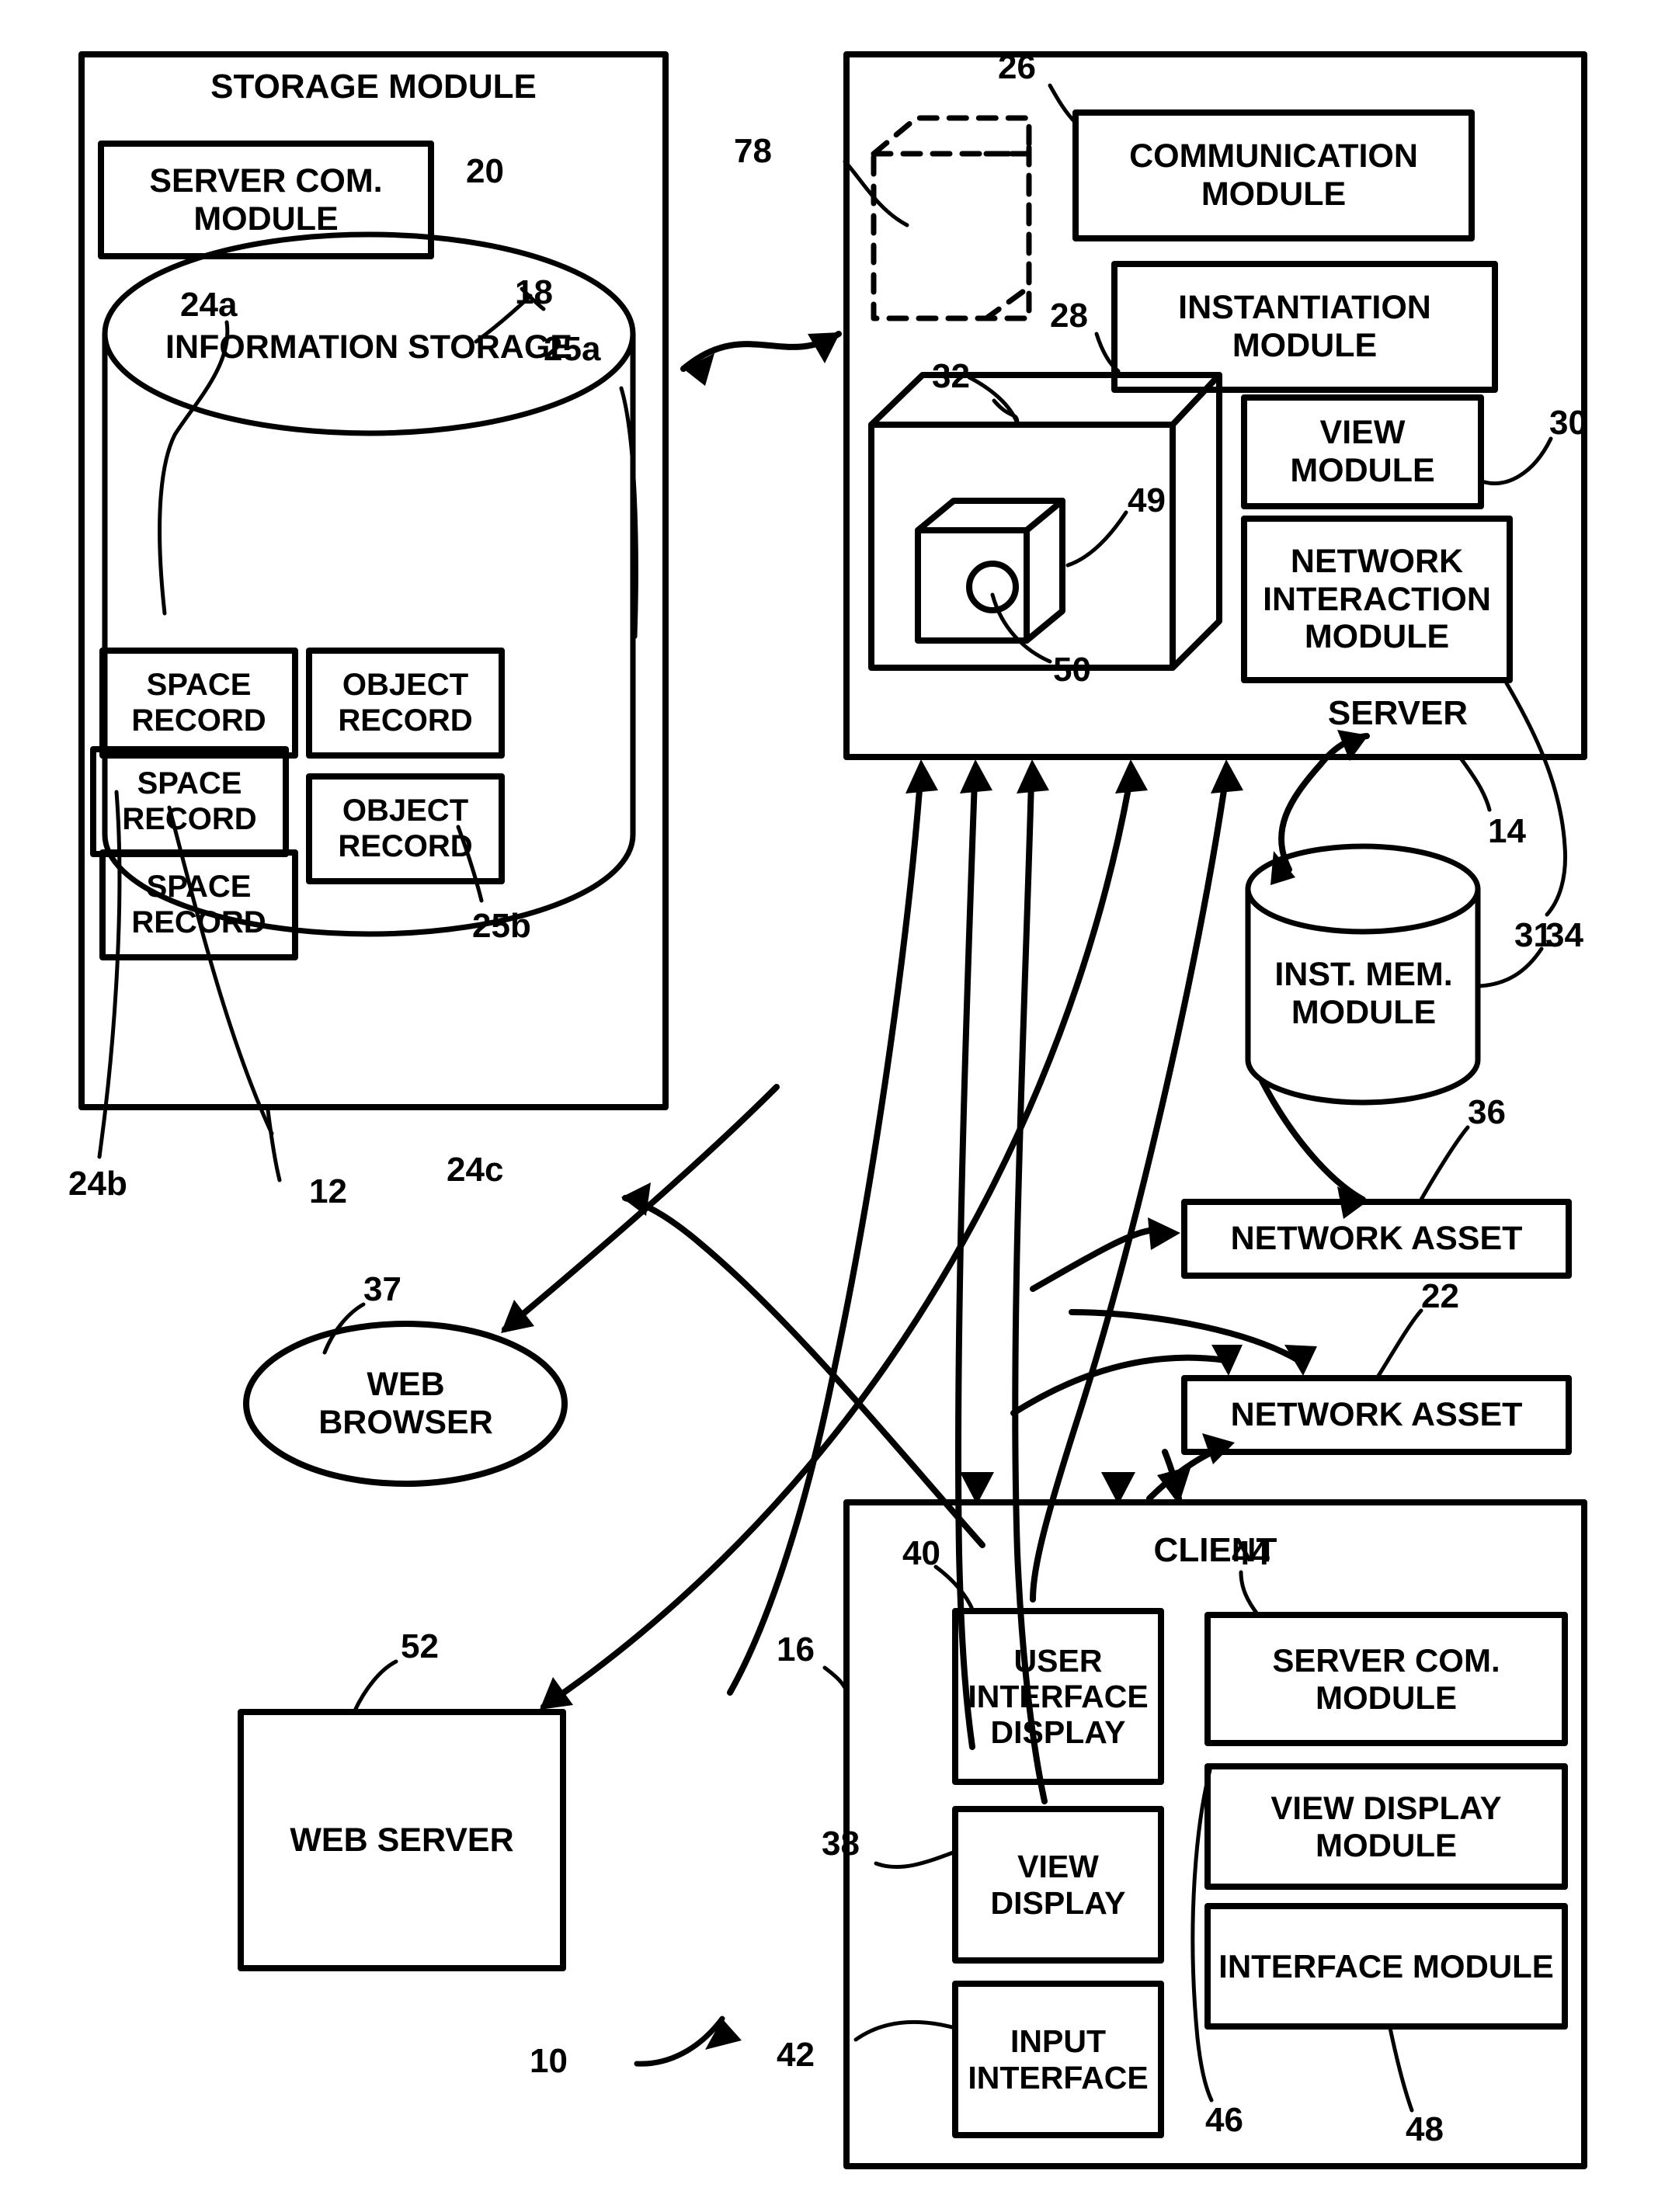 This screenshot has width=1658, height=2212. I want to click on ref-46: 46, so click(1224, 2120).